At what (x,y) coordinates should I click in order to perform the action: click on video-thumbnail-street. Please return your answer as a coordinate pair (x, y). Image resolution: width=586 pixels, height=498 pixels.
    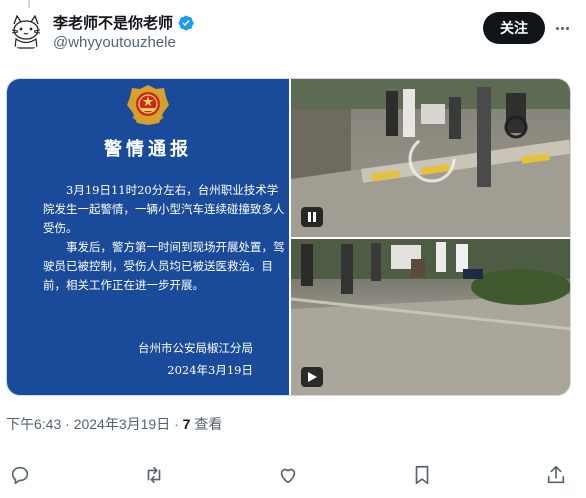
    Looking at the image, I should click on (430, 317).